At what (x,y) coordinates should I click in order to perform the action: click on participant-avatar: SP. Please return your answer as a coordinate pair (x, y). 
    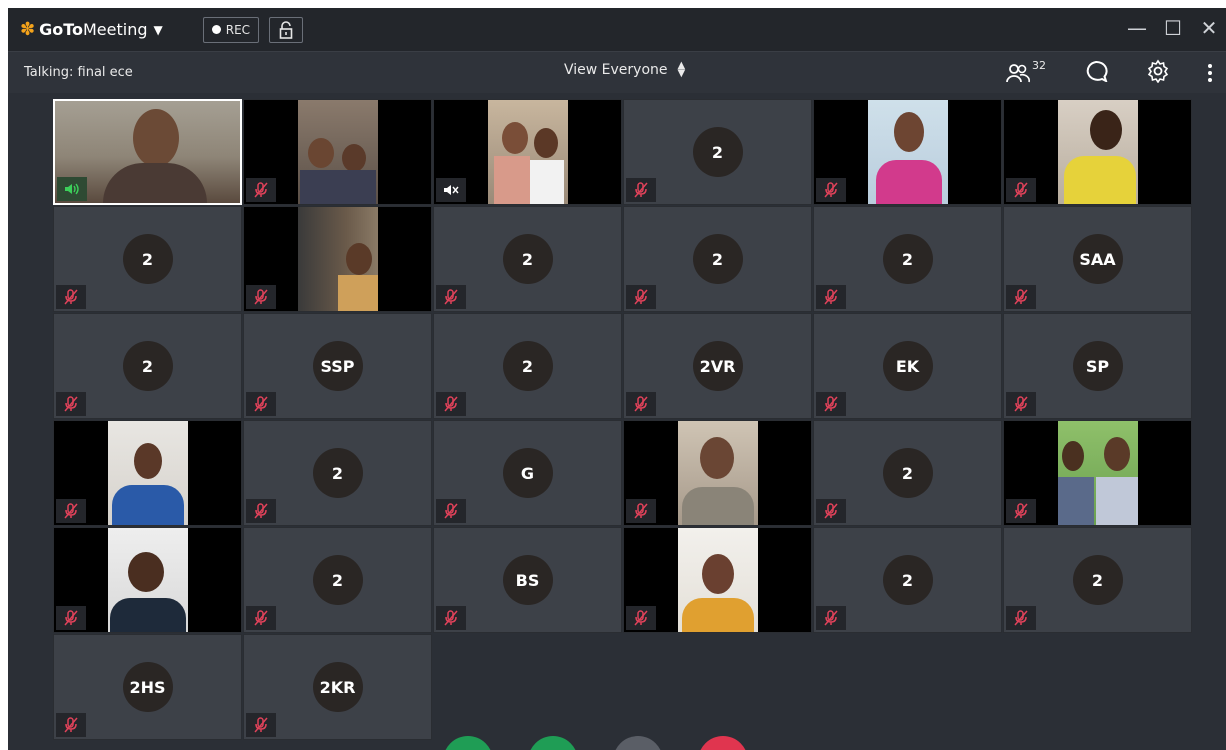
    Looking at the image, I should click on (1097, 366).